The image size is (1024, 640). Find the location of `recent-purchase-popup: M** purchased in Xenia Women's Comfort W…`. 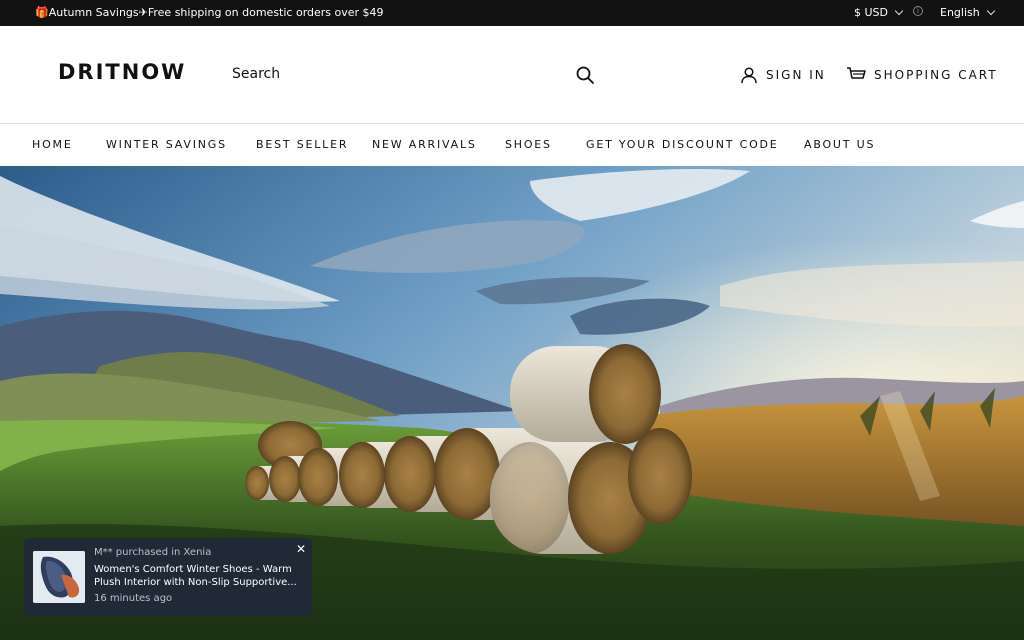

recent-purchase-popup: M** purchased in Xenia Women's Comfort W… is located at coordinates (168, 577).